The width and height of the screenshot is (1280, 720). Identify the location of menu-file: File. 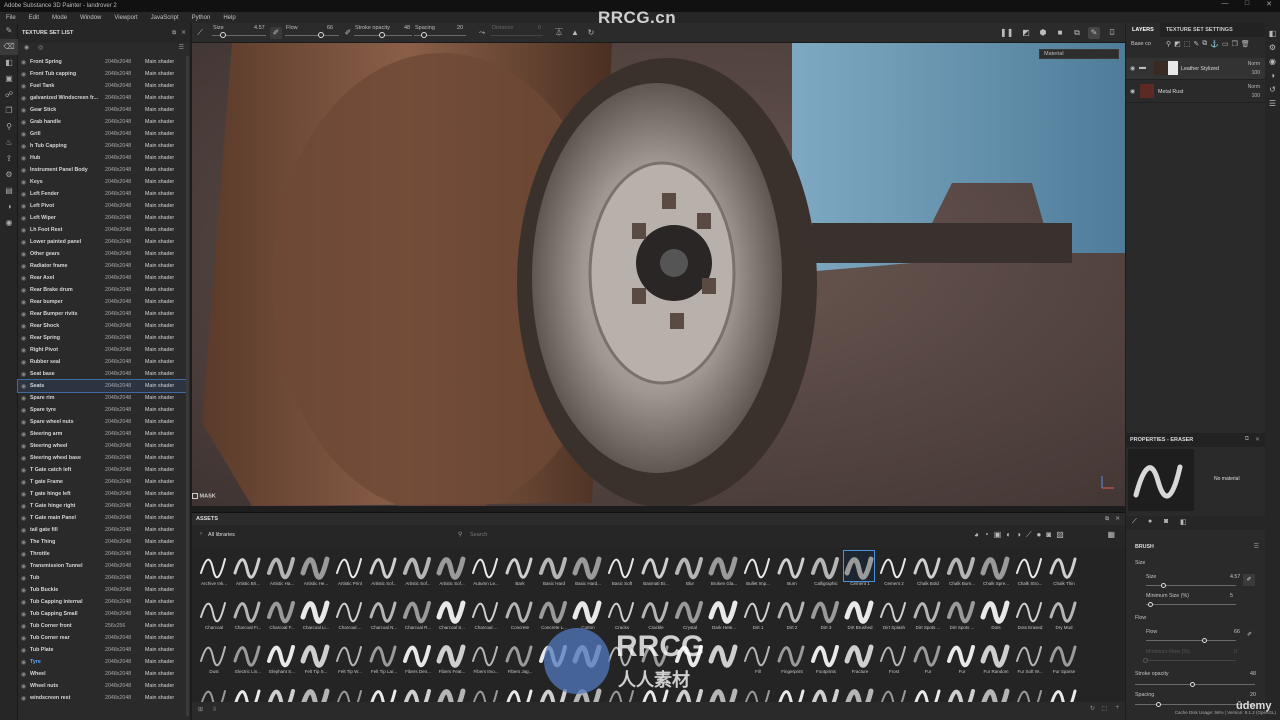
(11, 18).